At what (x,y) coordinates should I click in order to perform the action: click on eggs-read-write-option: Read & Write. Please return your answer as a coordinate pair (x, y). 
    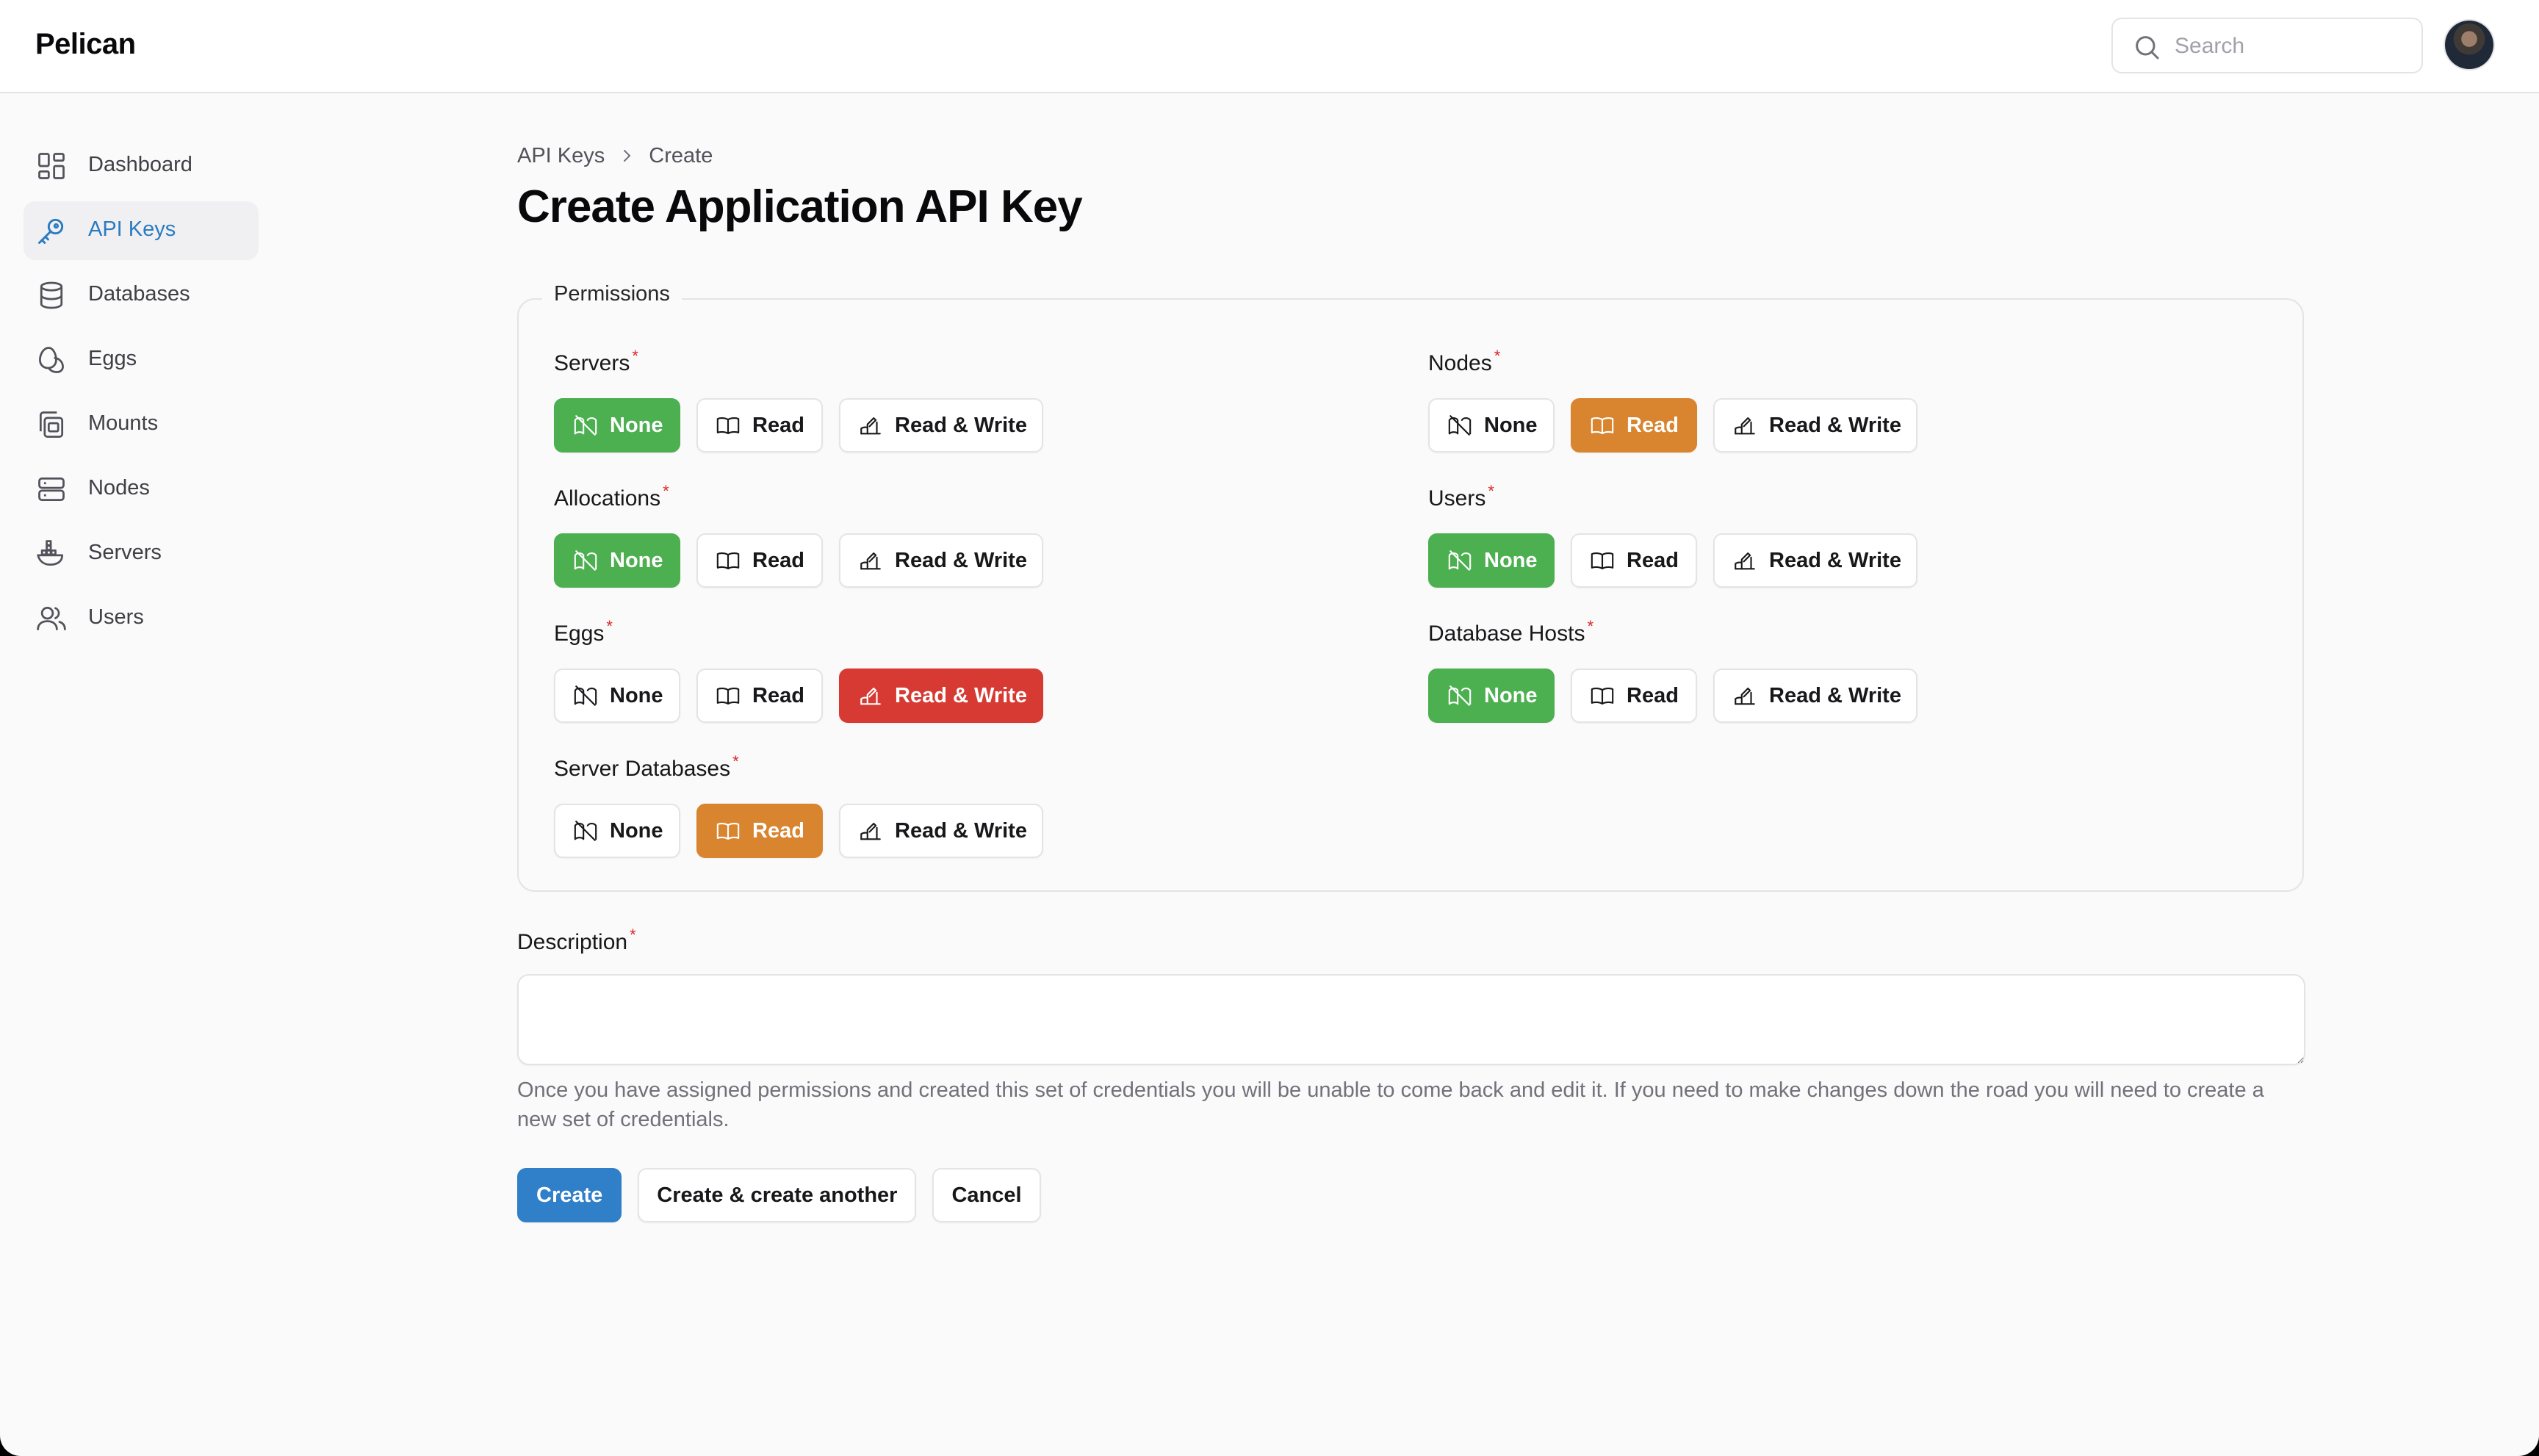
    Looking at the image, I should click on (941, 695).